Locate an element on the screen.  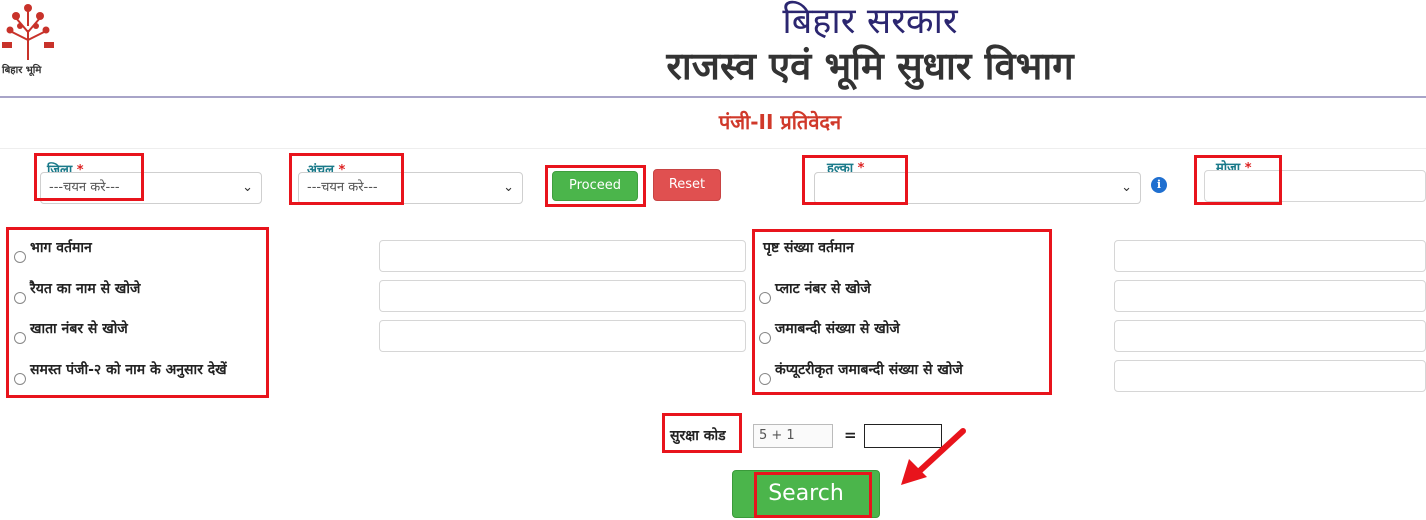
search-button: Search is located at coordinates (806, 494).